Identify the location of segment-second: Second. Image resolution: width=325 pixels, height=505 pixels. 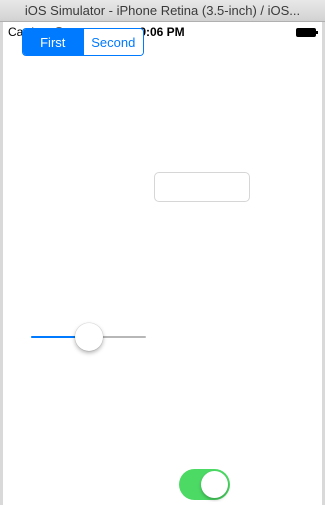
(112, 42).